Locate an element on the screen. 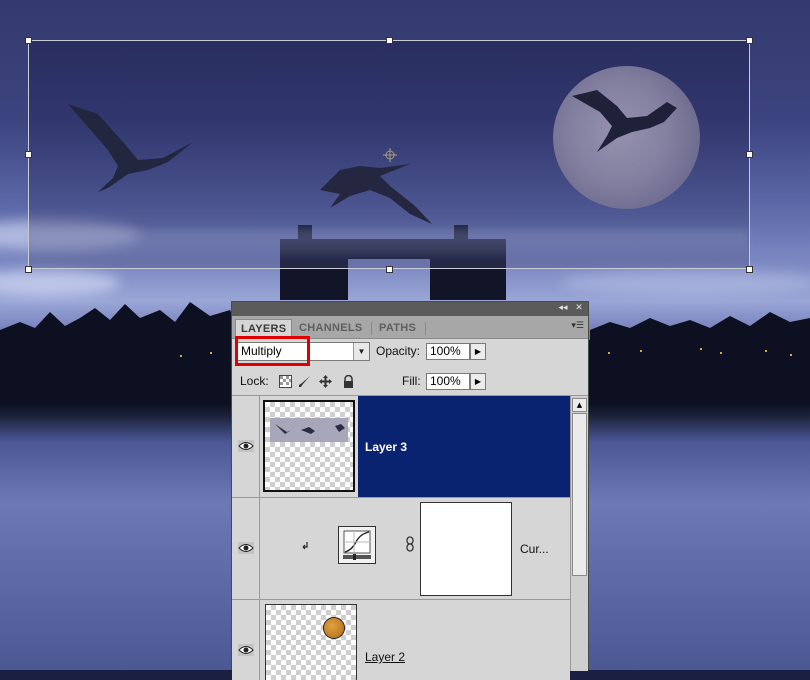 The height and width of the screenshot is (680, 810). fill-label: Fill: is located at coordinates (411, 381).